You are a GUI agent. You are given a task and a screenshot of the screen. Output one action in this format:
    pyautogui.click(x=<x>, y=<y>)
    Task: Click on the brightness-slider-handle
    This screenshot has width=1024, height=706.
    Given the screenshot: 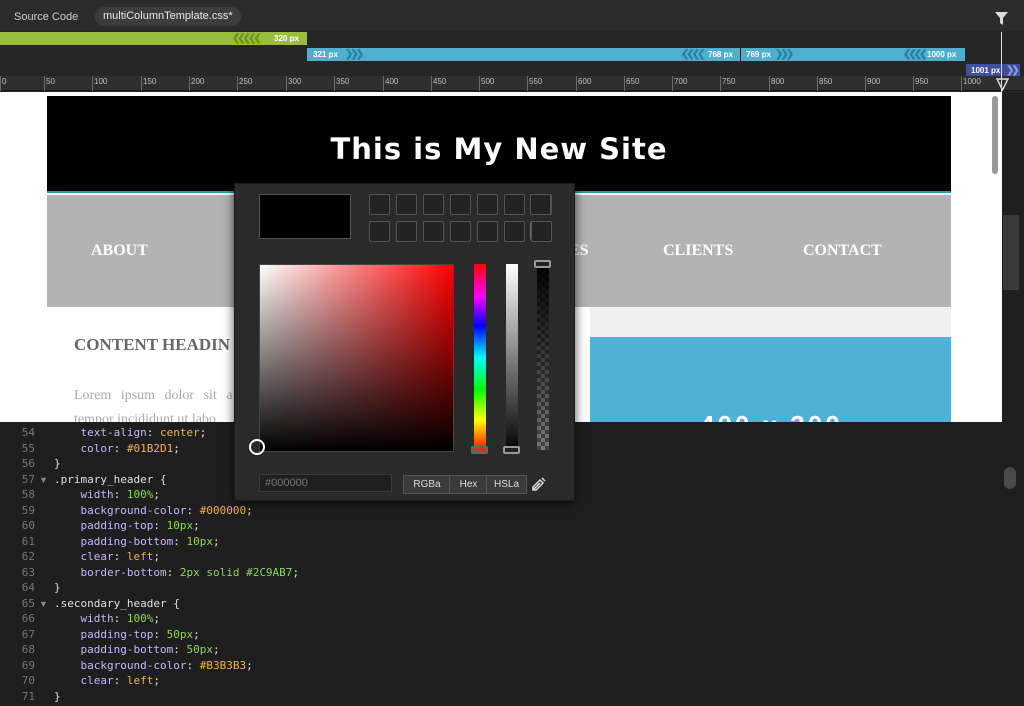 What is the action you would take?
    pyautogui.click(x=511, y=450)
    